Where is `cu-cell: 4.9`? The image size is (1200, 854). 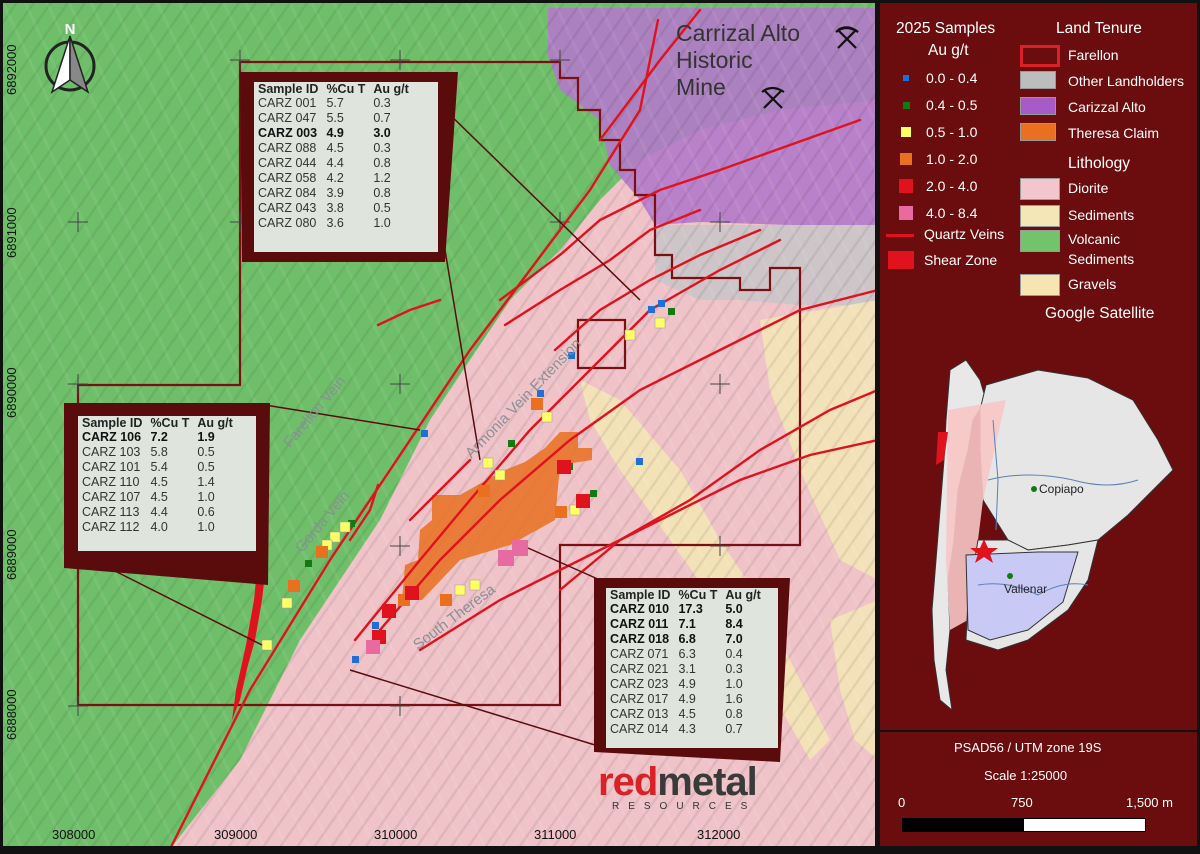 cu-cell: 4.9 is located at coordinates (687, 699).